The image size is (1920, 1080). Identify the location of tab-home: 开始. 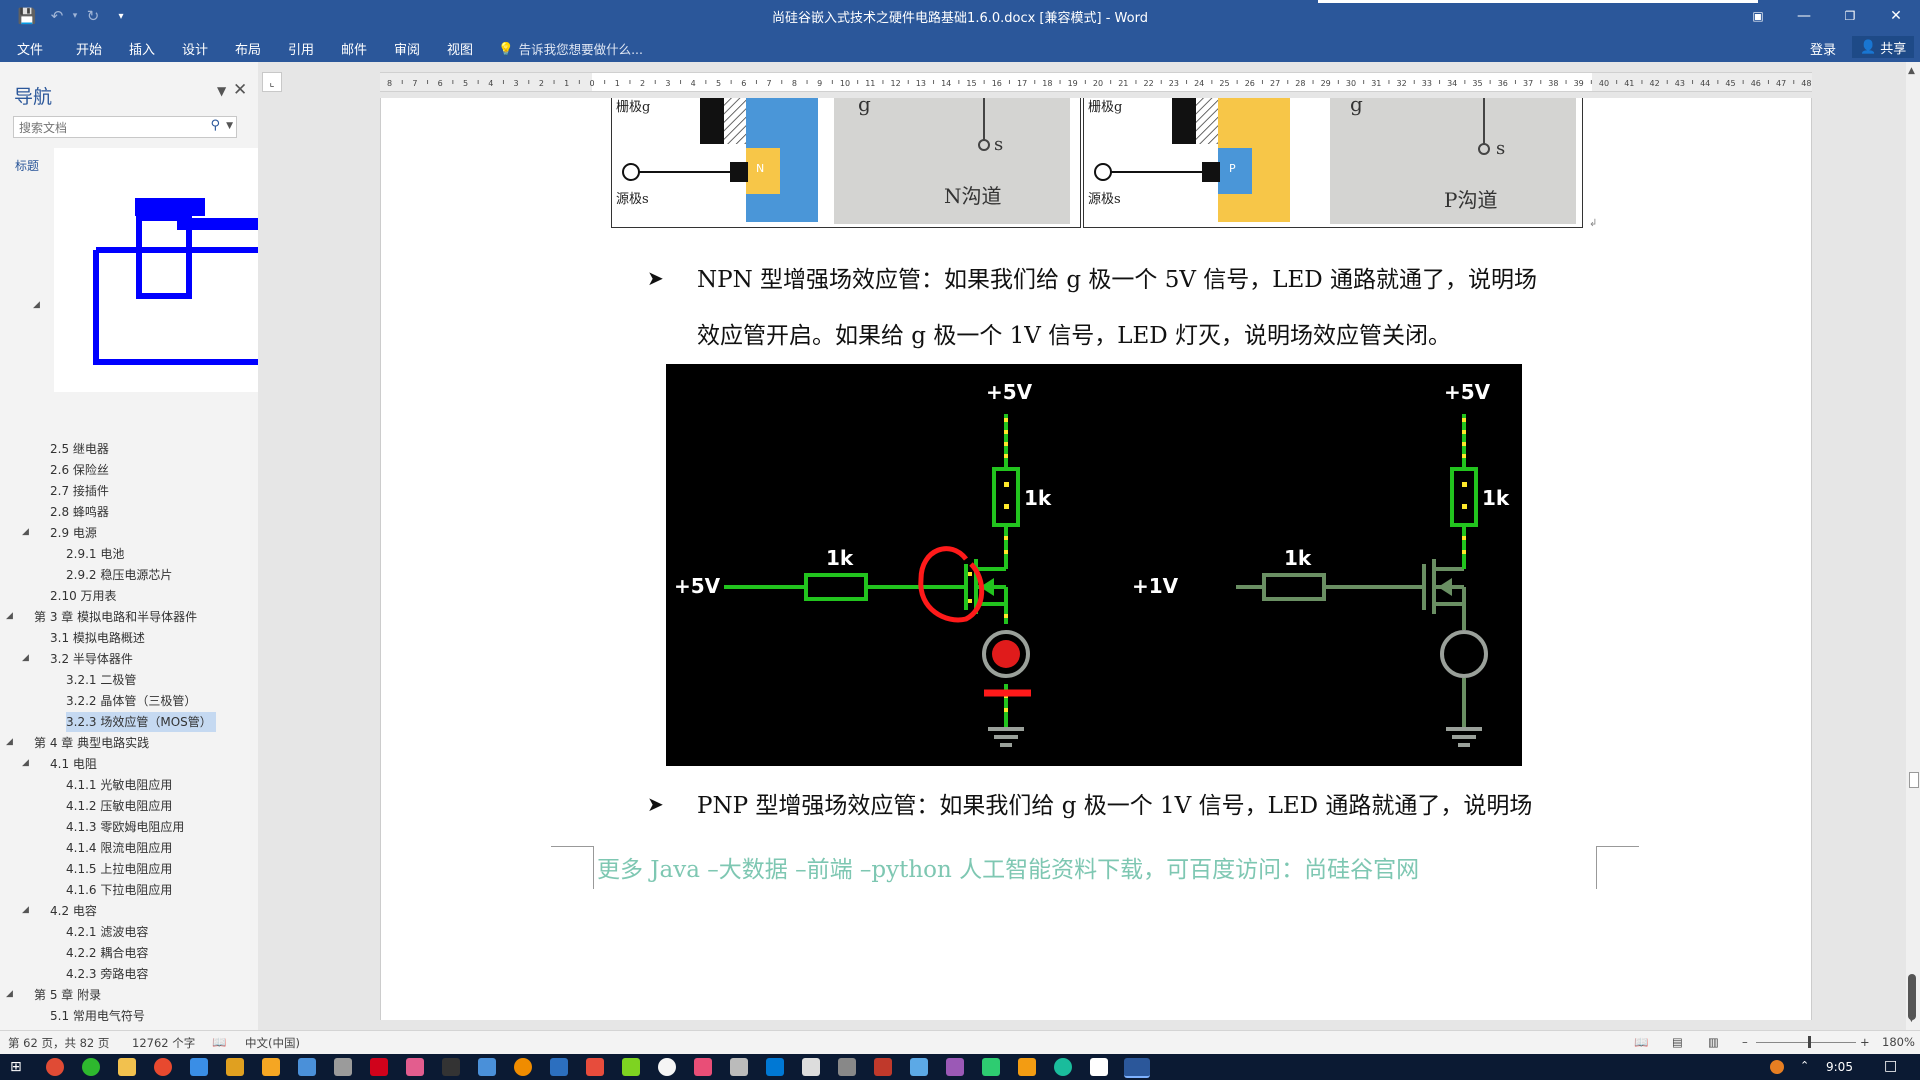
(89, 48).